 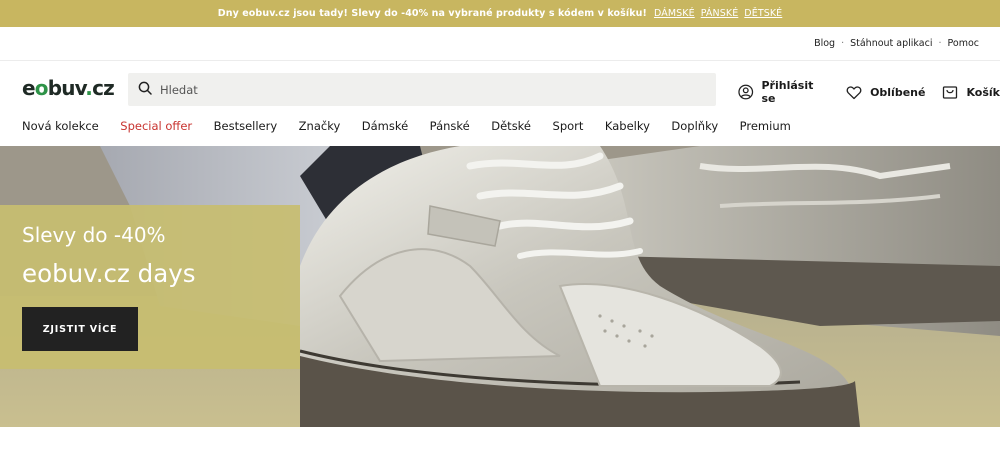 What do you see at coordinates (787, 92) in the screenshot?
I see `login-label: Přihlásit se` at bounding box center [787, 92].